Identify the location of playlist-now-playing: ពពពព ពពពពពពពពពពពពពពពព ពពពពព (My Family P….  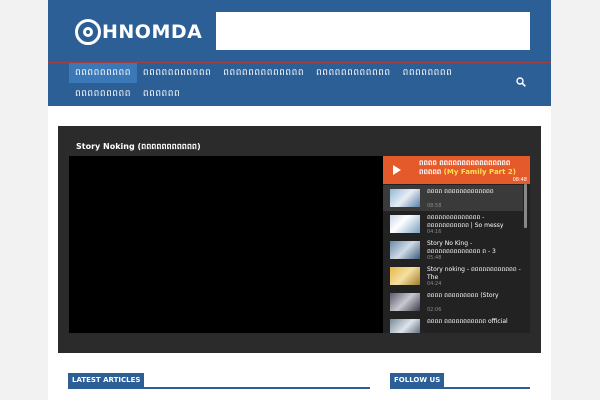
(456, 170).